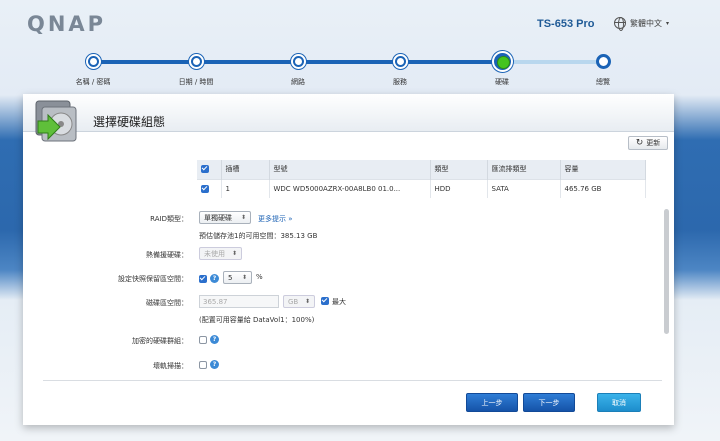  I want to click on refresh-button: ↻ 更新, so click(648, 143).